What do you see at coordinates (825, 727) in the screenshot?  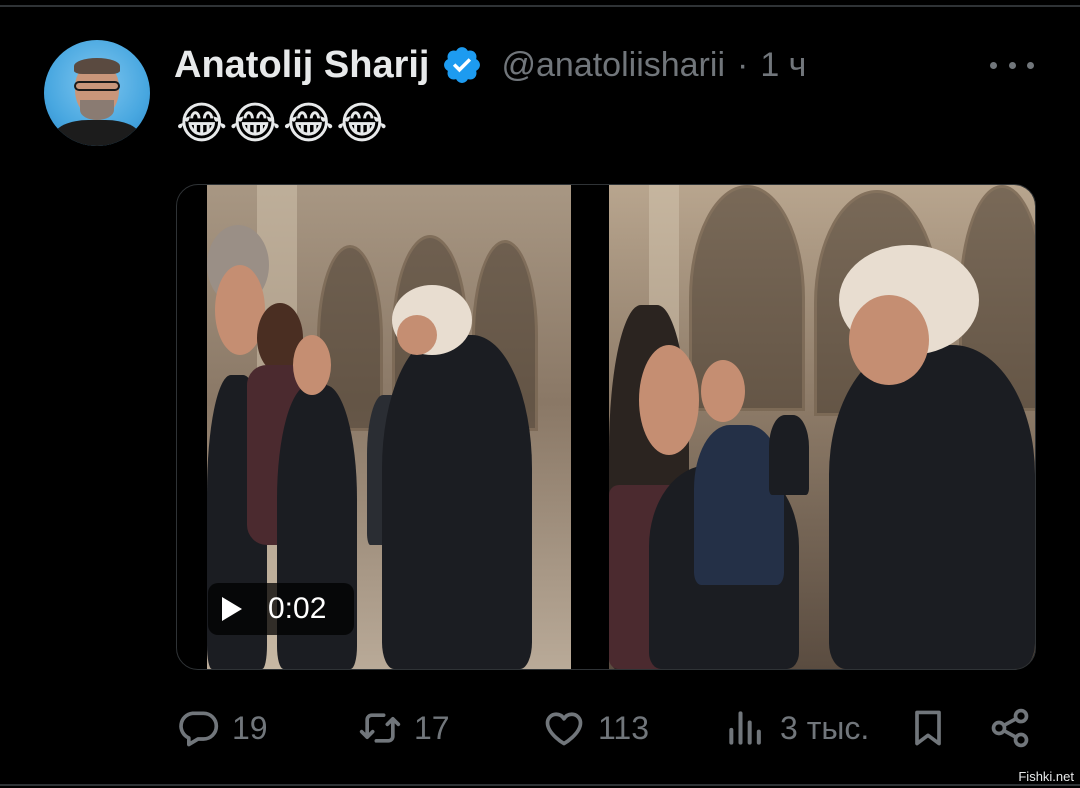 I see `views-count: 3 тыс.` at bounding box center [825, 727].